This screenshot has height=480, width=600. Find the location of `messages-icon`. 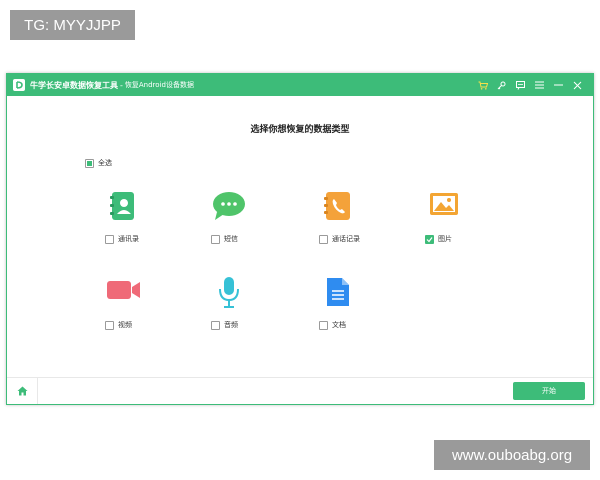

messages-icon is located at coordinates (229, 208).